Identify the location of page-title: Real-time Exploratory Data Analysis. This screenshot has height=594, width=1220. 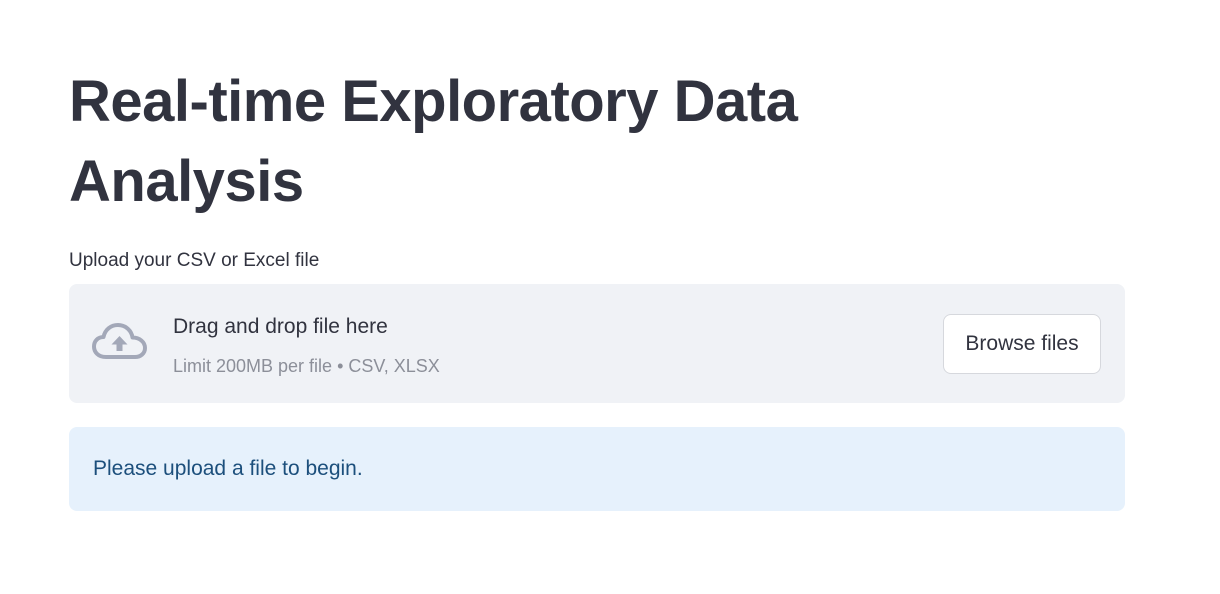
(433, 141).